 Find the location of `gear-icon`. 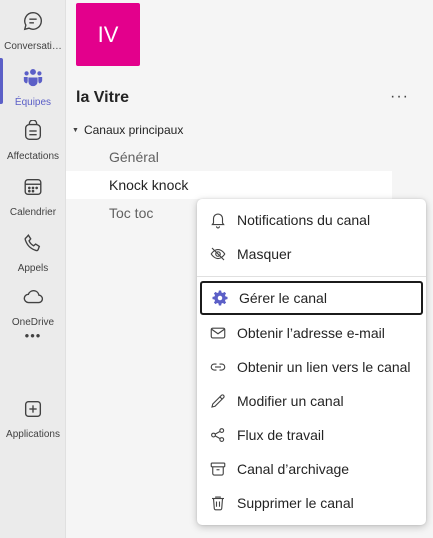

gear-icon is located at coordinates (220, 298).